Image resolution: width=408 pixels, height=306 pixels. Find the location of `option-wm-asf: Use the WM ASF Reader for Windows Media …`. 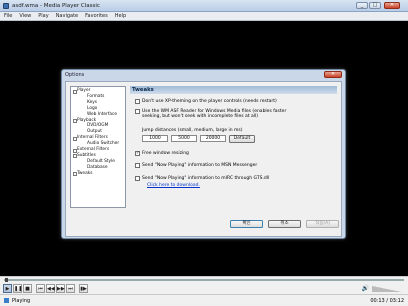

option-wm-asf: Use the WM ASF Reader for Windows Media … is located at coordinates (217, 114).